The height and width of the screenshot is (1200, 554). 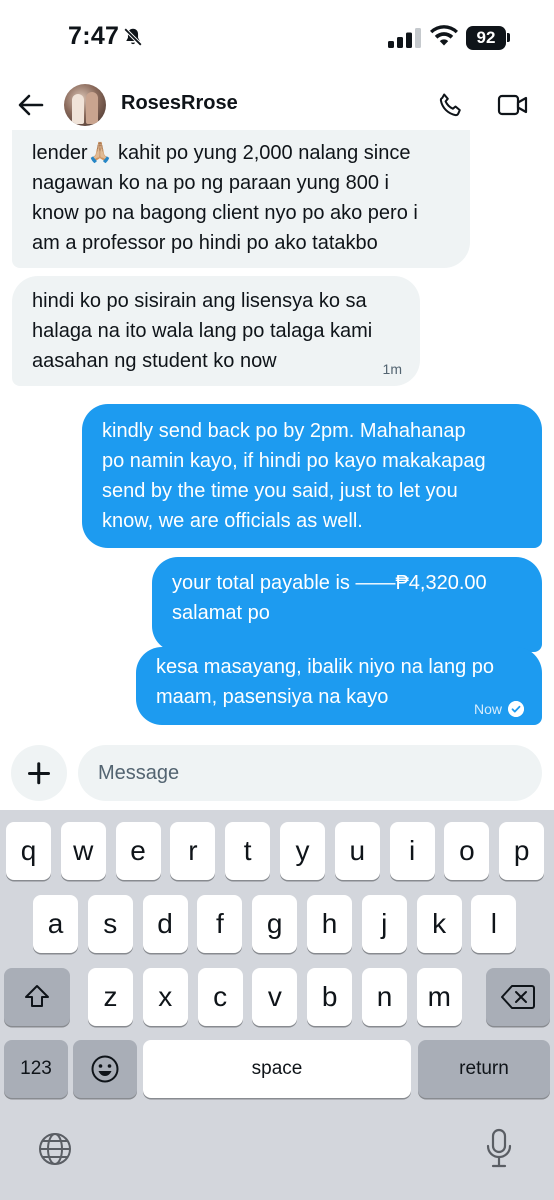 I want to click on return-key: return, so click(x=484, y=1069).